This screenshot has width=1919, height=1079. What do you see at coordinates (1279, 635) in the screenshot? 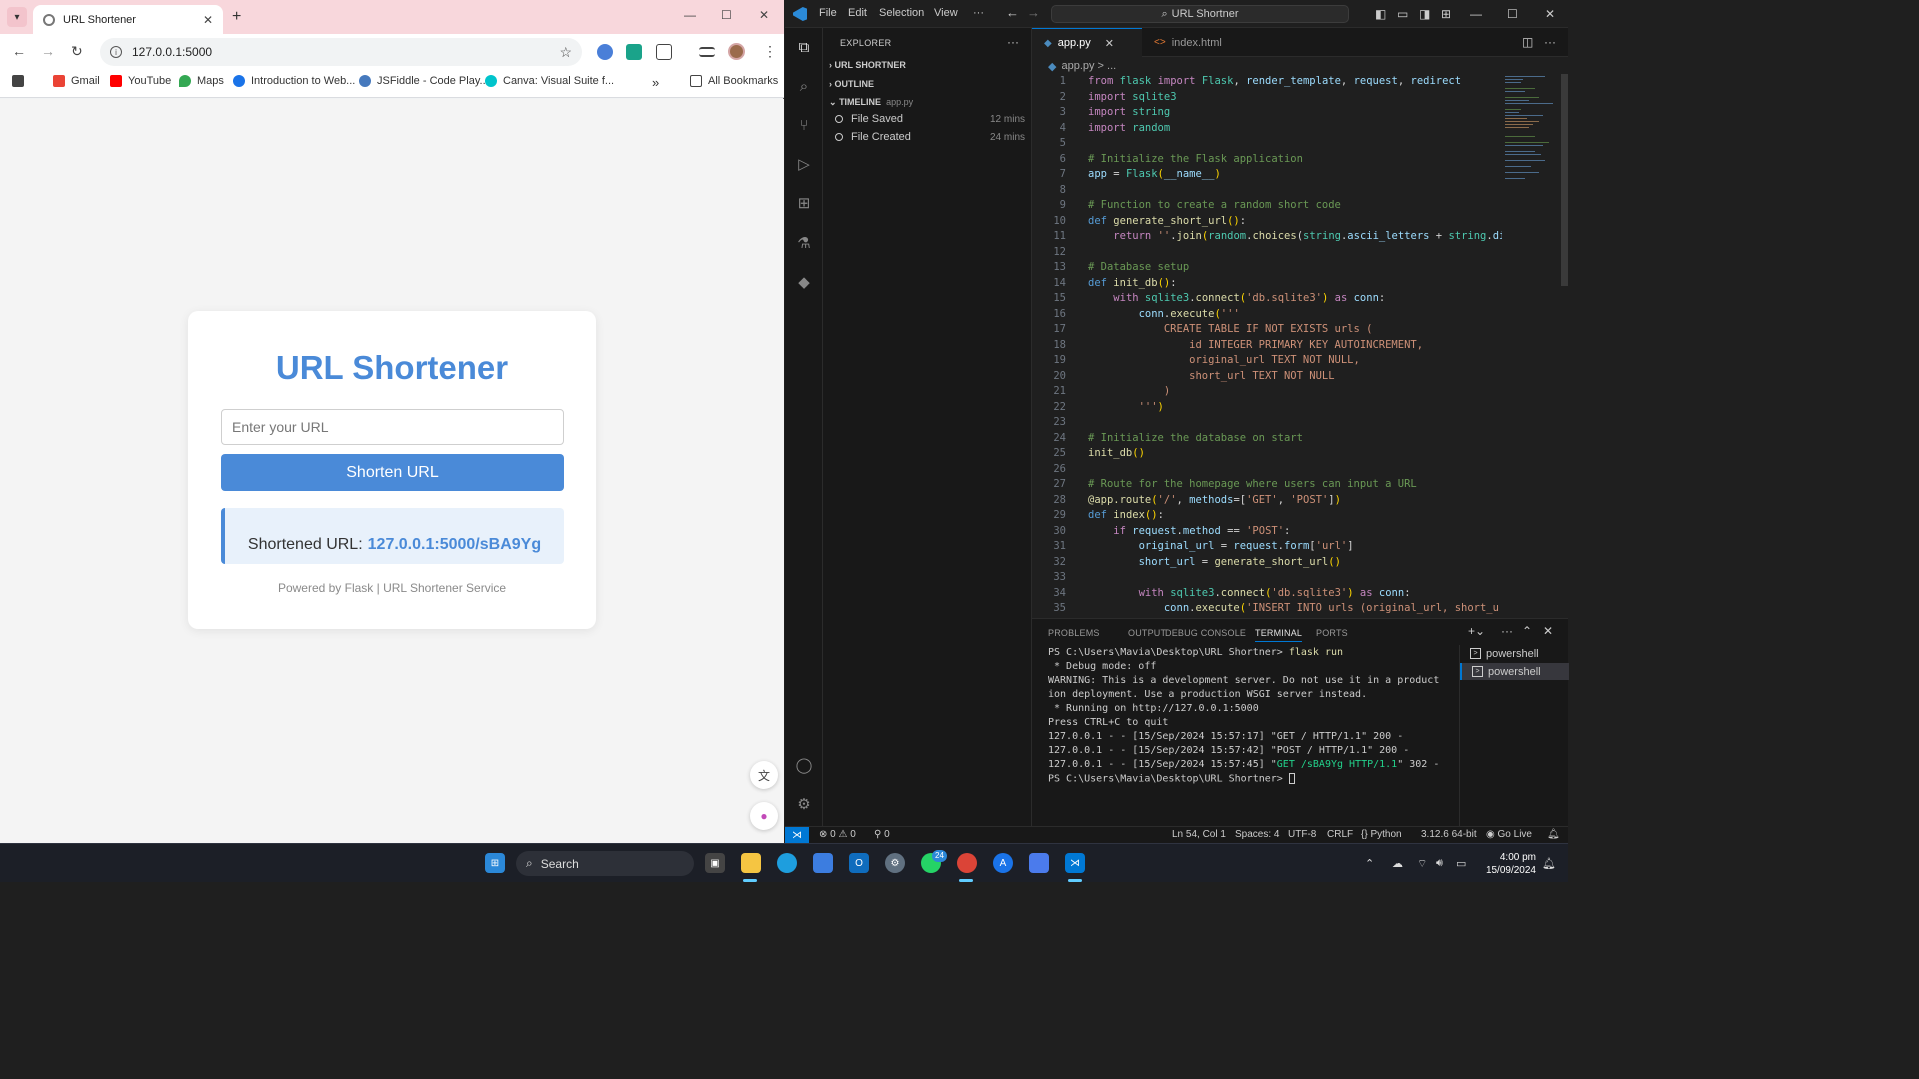
I see `panel-tab-terminal: TERMINAL` at bounding box center [1279, 635].